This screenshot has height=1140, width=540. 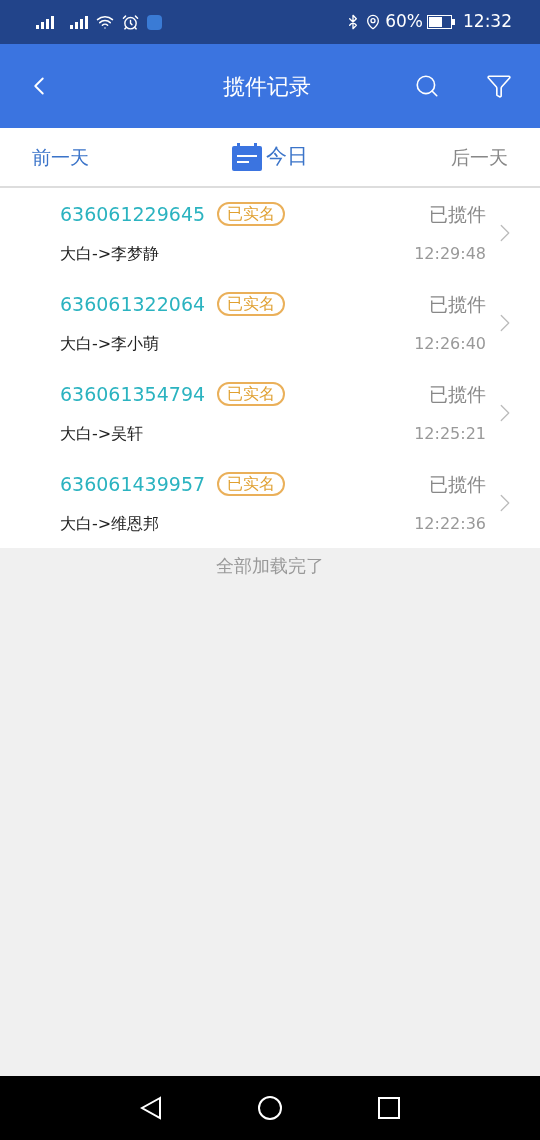 I want to click on location-icon, so click(x=373, y=22).